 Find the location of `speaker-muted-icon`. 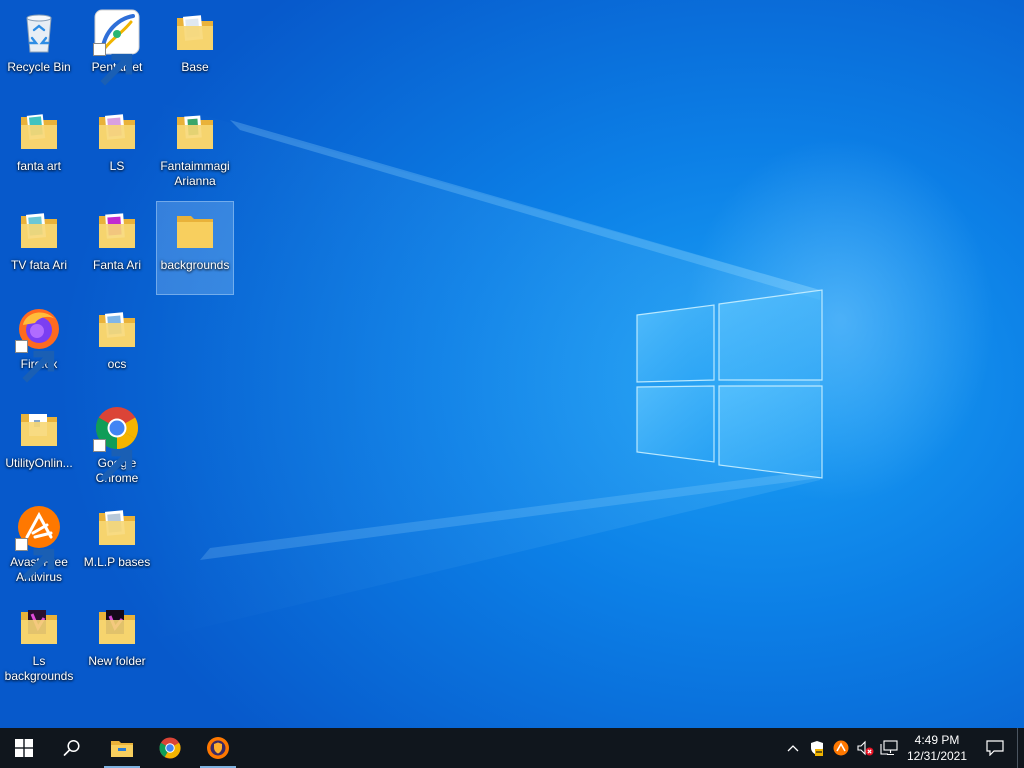

speaker-muted-icon is located at coordinates (865, 748).